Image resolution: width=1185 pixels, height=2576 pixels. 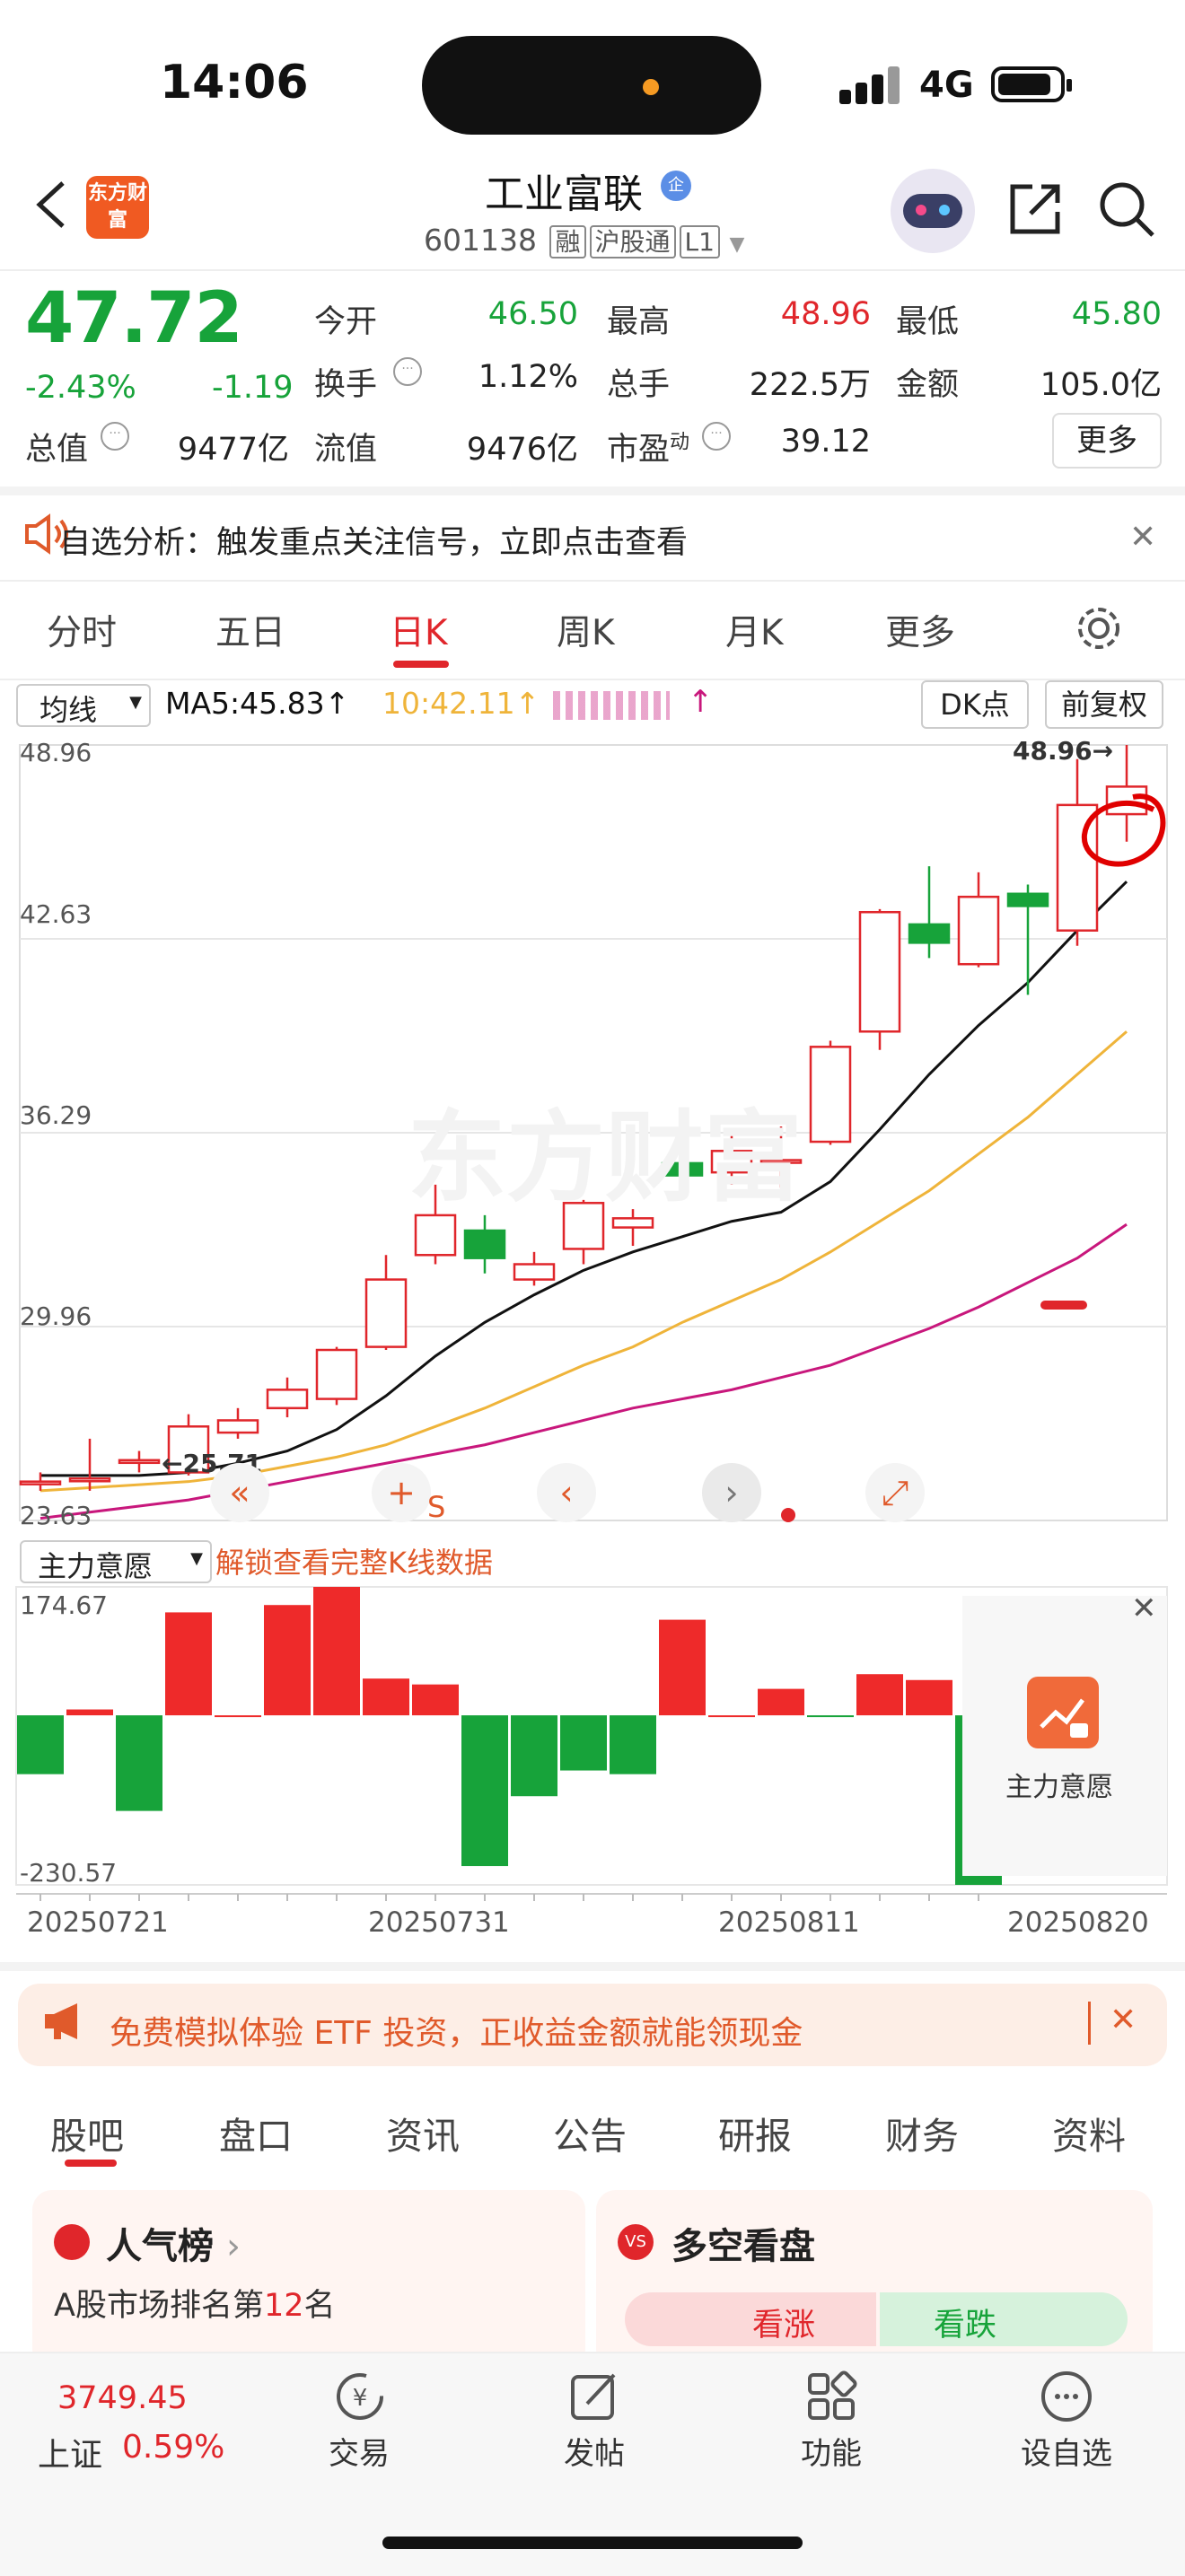 I want to click on y-tick-label: 23.63, so click(x=56, y=1515).